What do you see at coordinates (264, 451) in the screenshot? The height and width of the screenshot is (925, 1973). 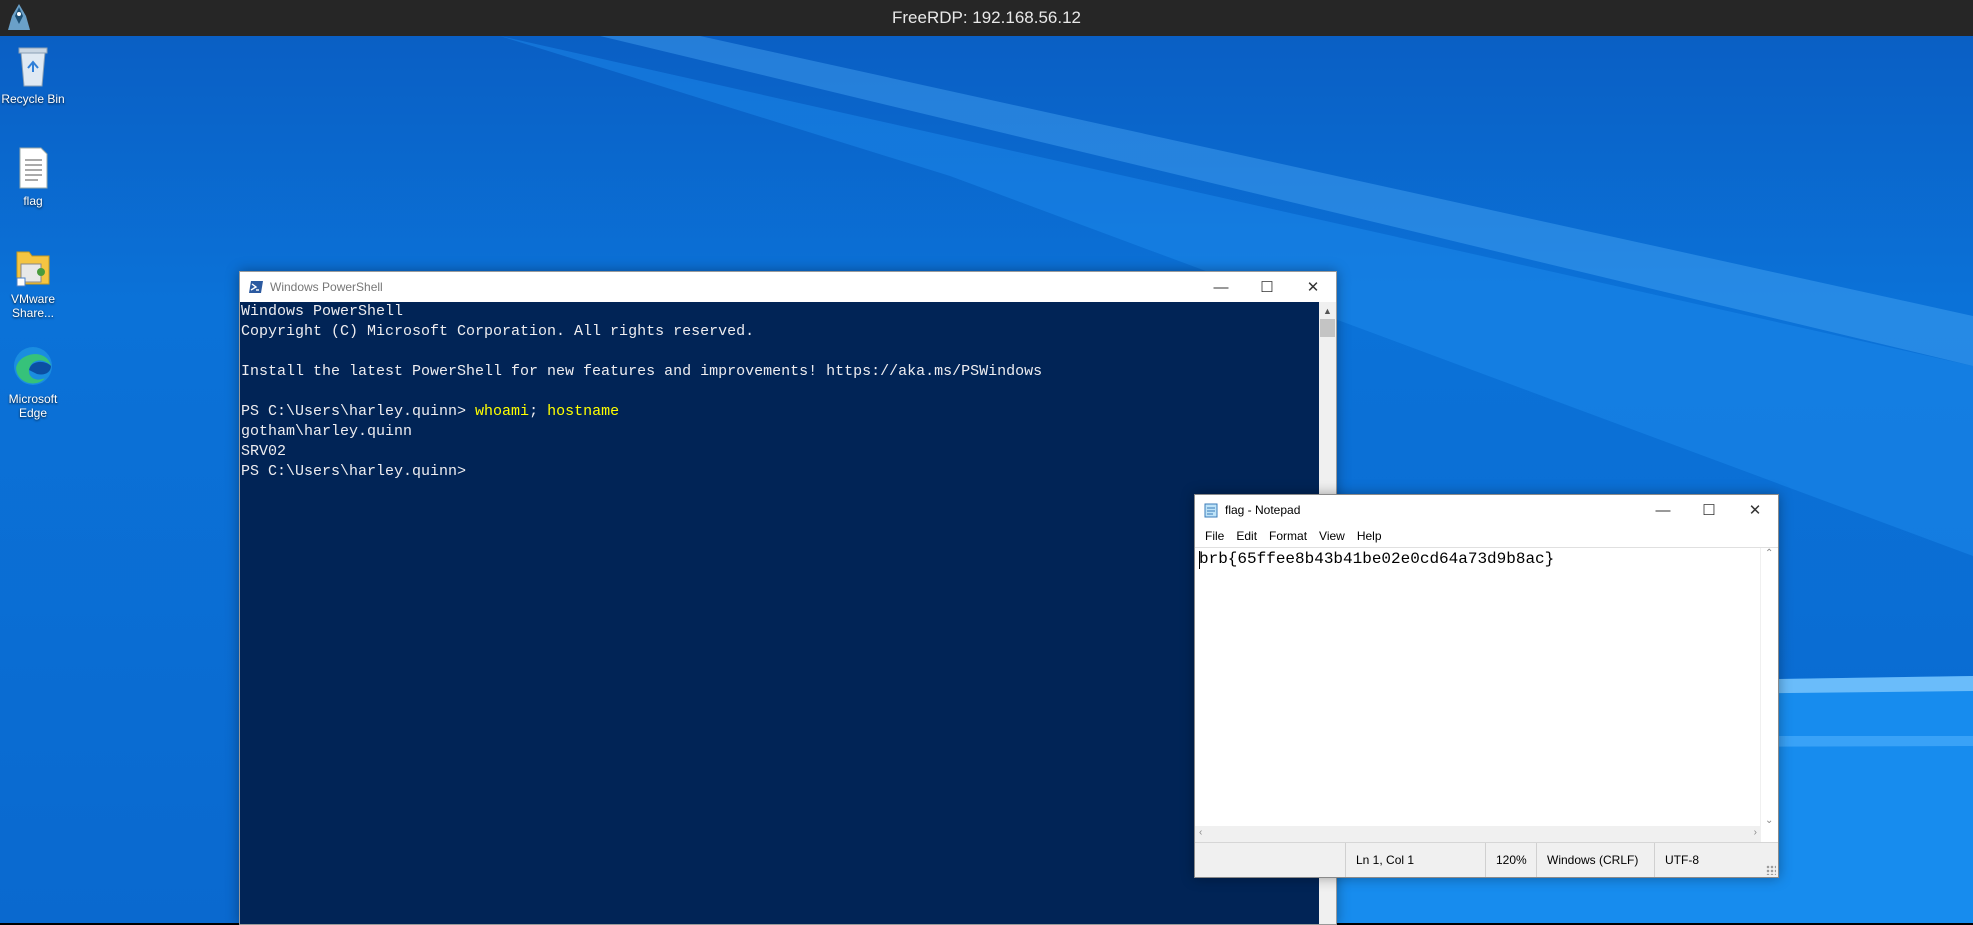 I see `console-output-line: SRV02` at bounding box center [264, 451].